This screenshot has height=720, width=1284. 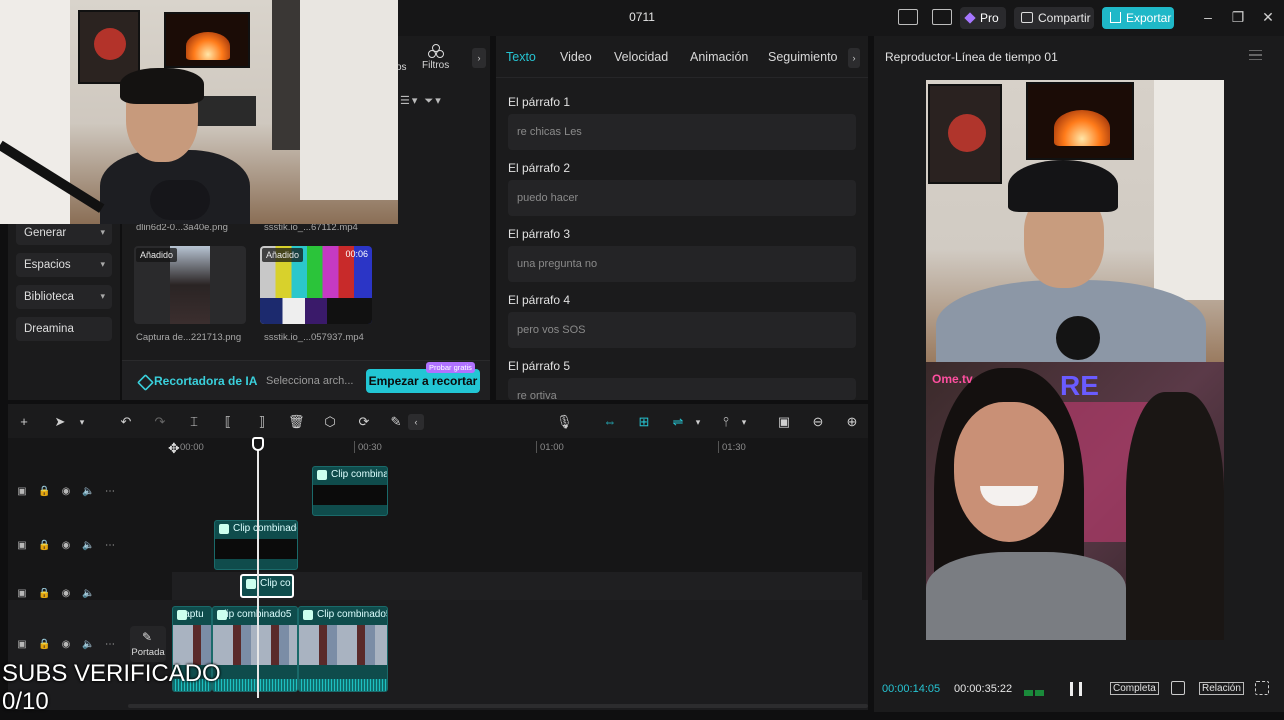 What do you see at coordinates (435, 57) in the screenshot?
I see `tab-filters: Filtros` at bounding box center [435, 57].